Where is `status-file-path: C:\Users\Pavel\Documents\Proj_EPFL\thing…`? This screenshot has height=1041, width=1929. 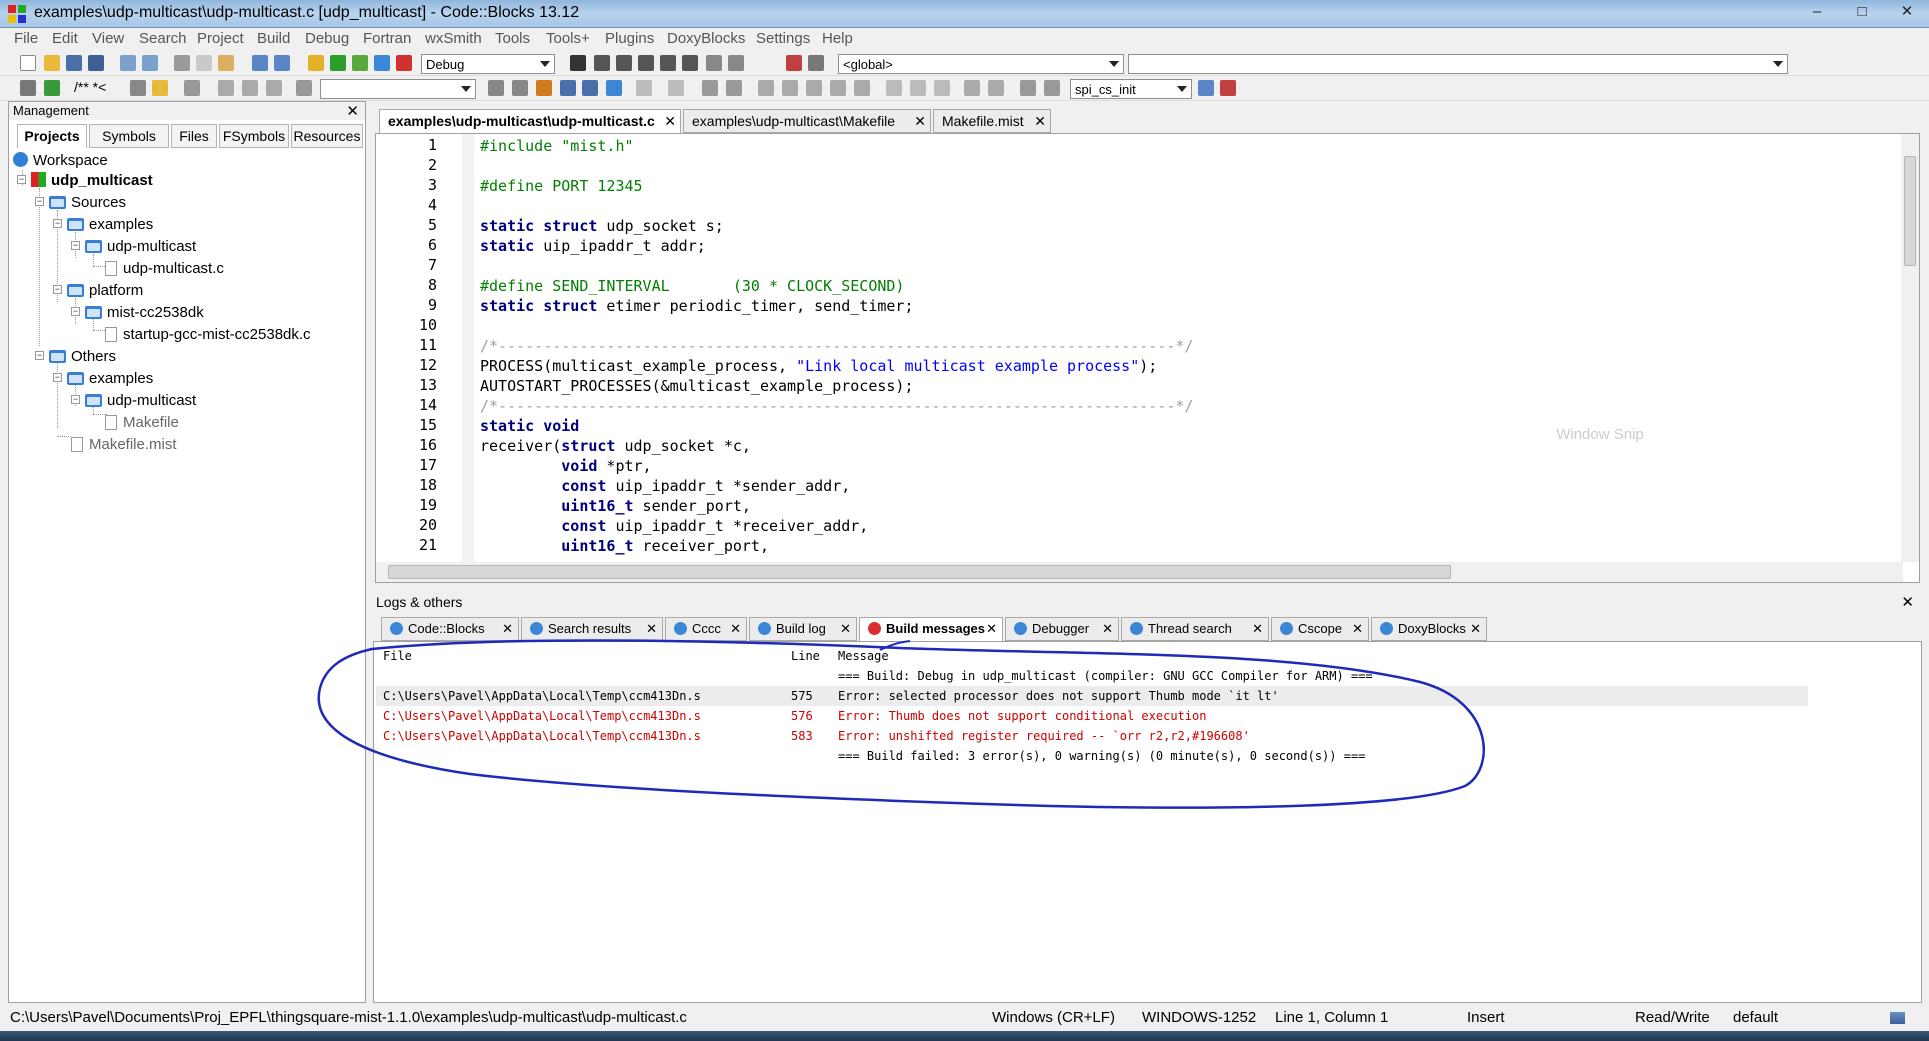 status-file-path: C:\Users\Pavel\Documents\Proj_EPFL\thing… is located at coordinates (348, 1017).